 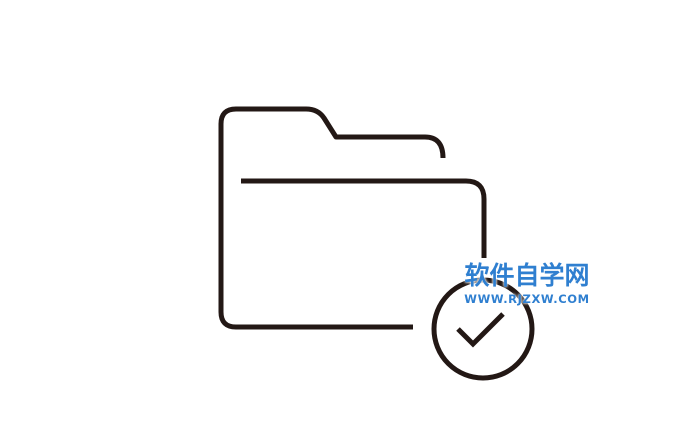 What do you see at coordinates (527, 275) in the screenshot?
I see `watermark-title: 软件自学网` at bounding box center [527, 275].